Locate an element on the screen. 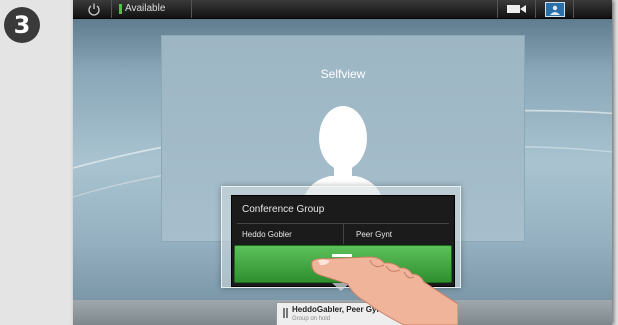 This screenshot has height=325, width=618. participant-name: Peer Gynt is located at coordinates (374, 234).